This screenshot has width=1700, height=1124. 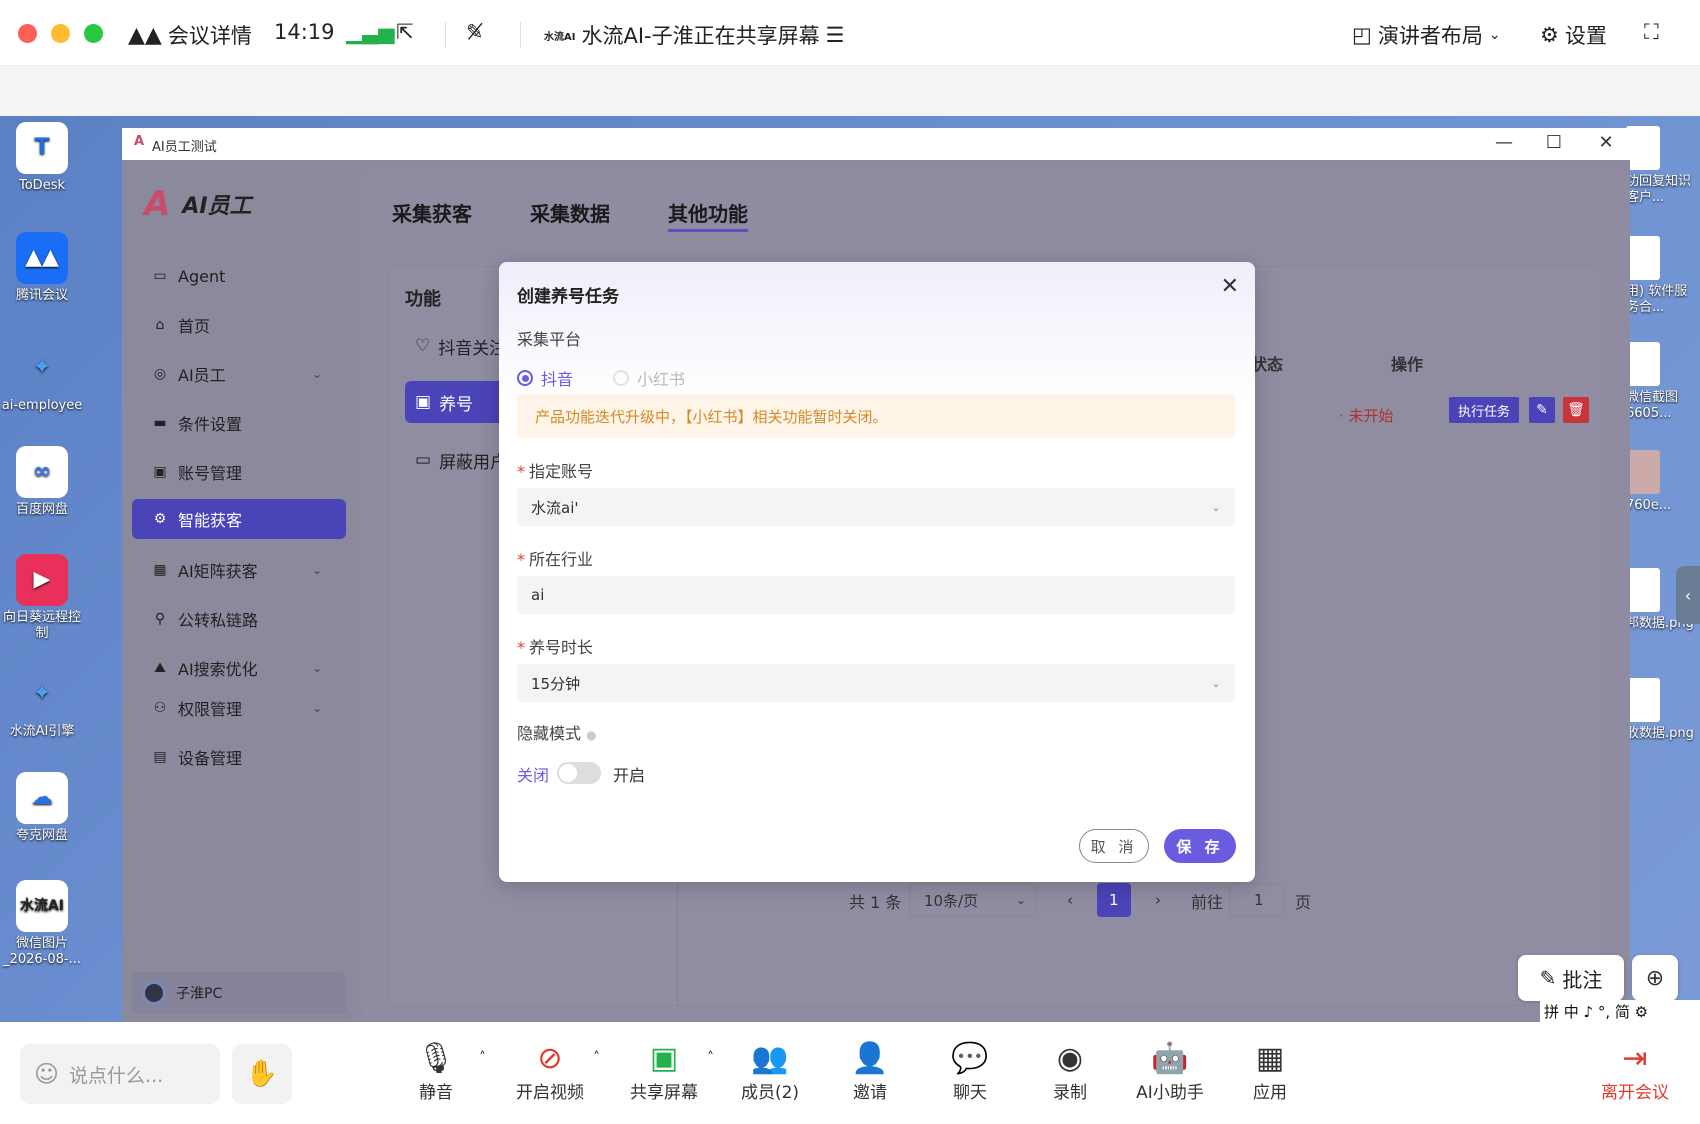 What do you see at coordinates (1407, 364) in the screenshot?
I see `column-header-action: 操作` at bounding box center [1407, 364].